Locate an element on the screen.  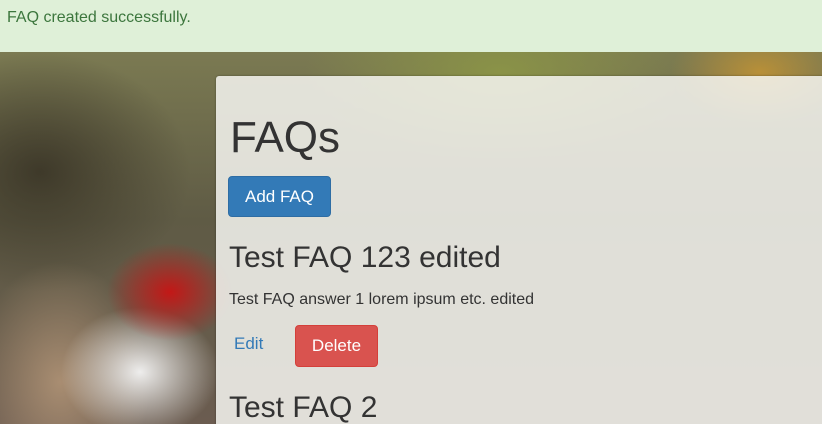
page-title: FAQs is located at coordinates (285, 137).